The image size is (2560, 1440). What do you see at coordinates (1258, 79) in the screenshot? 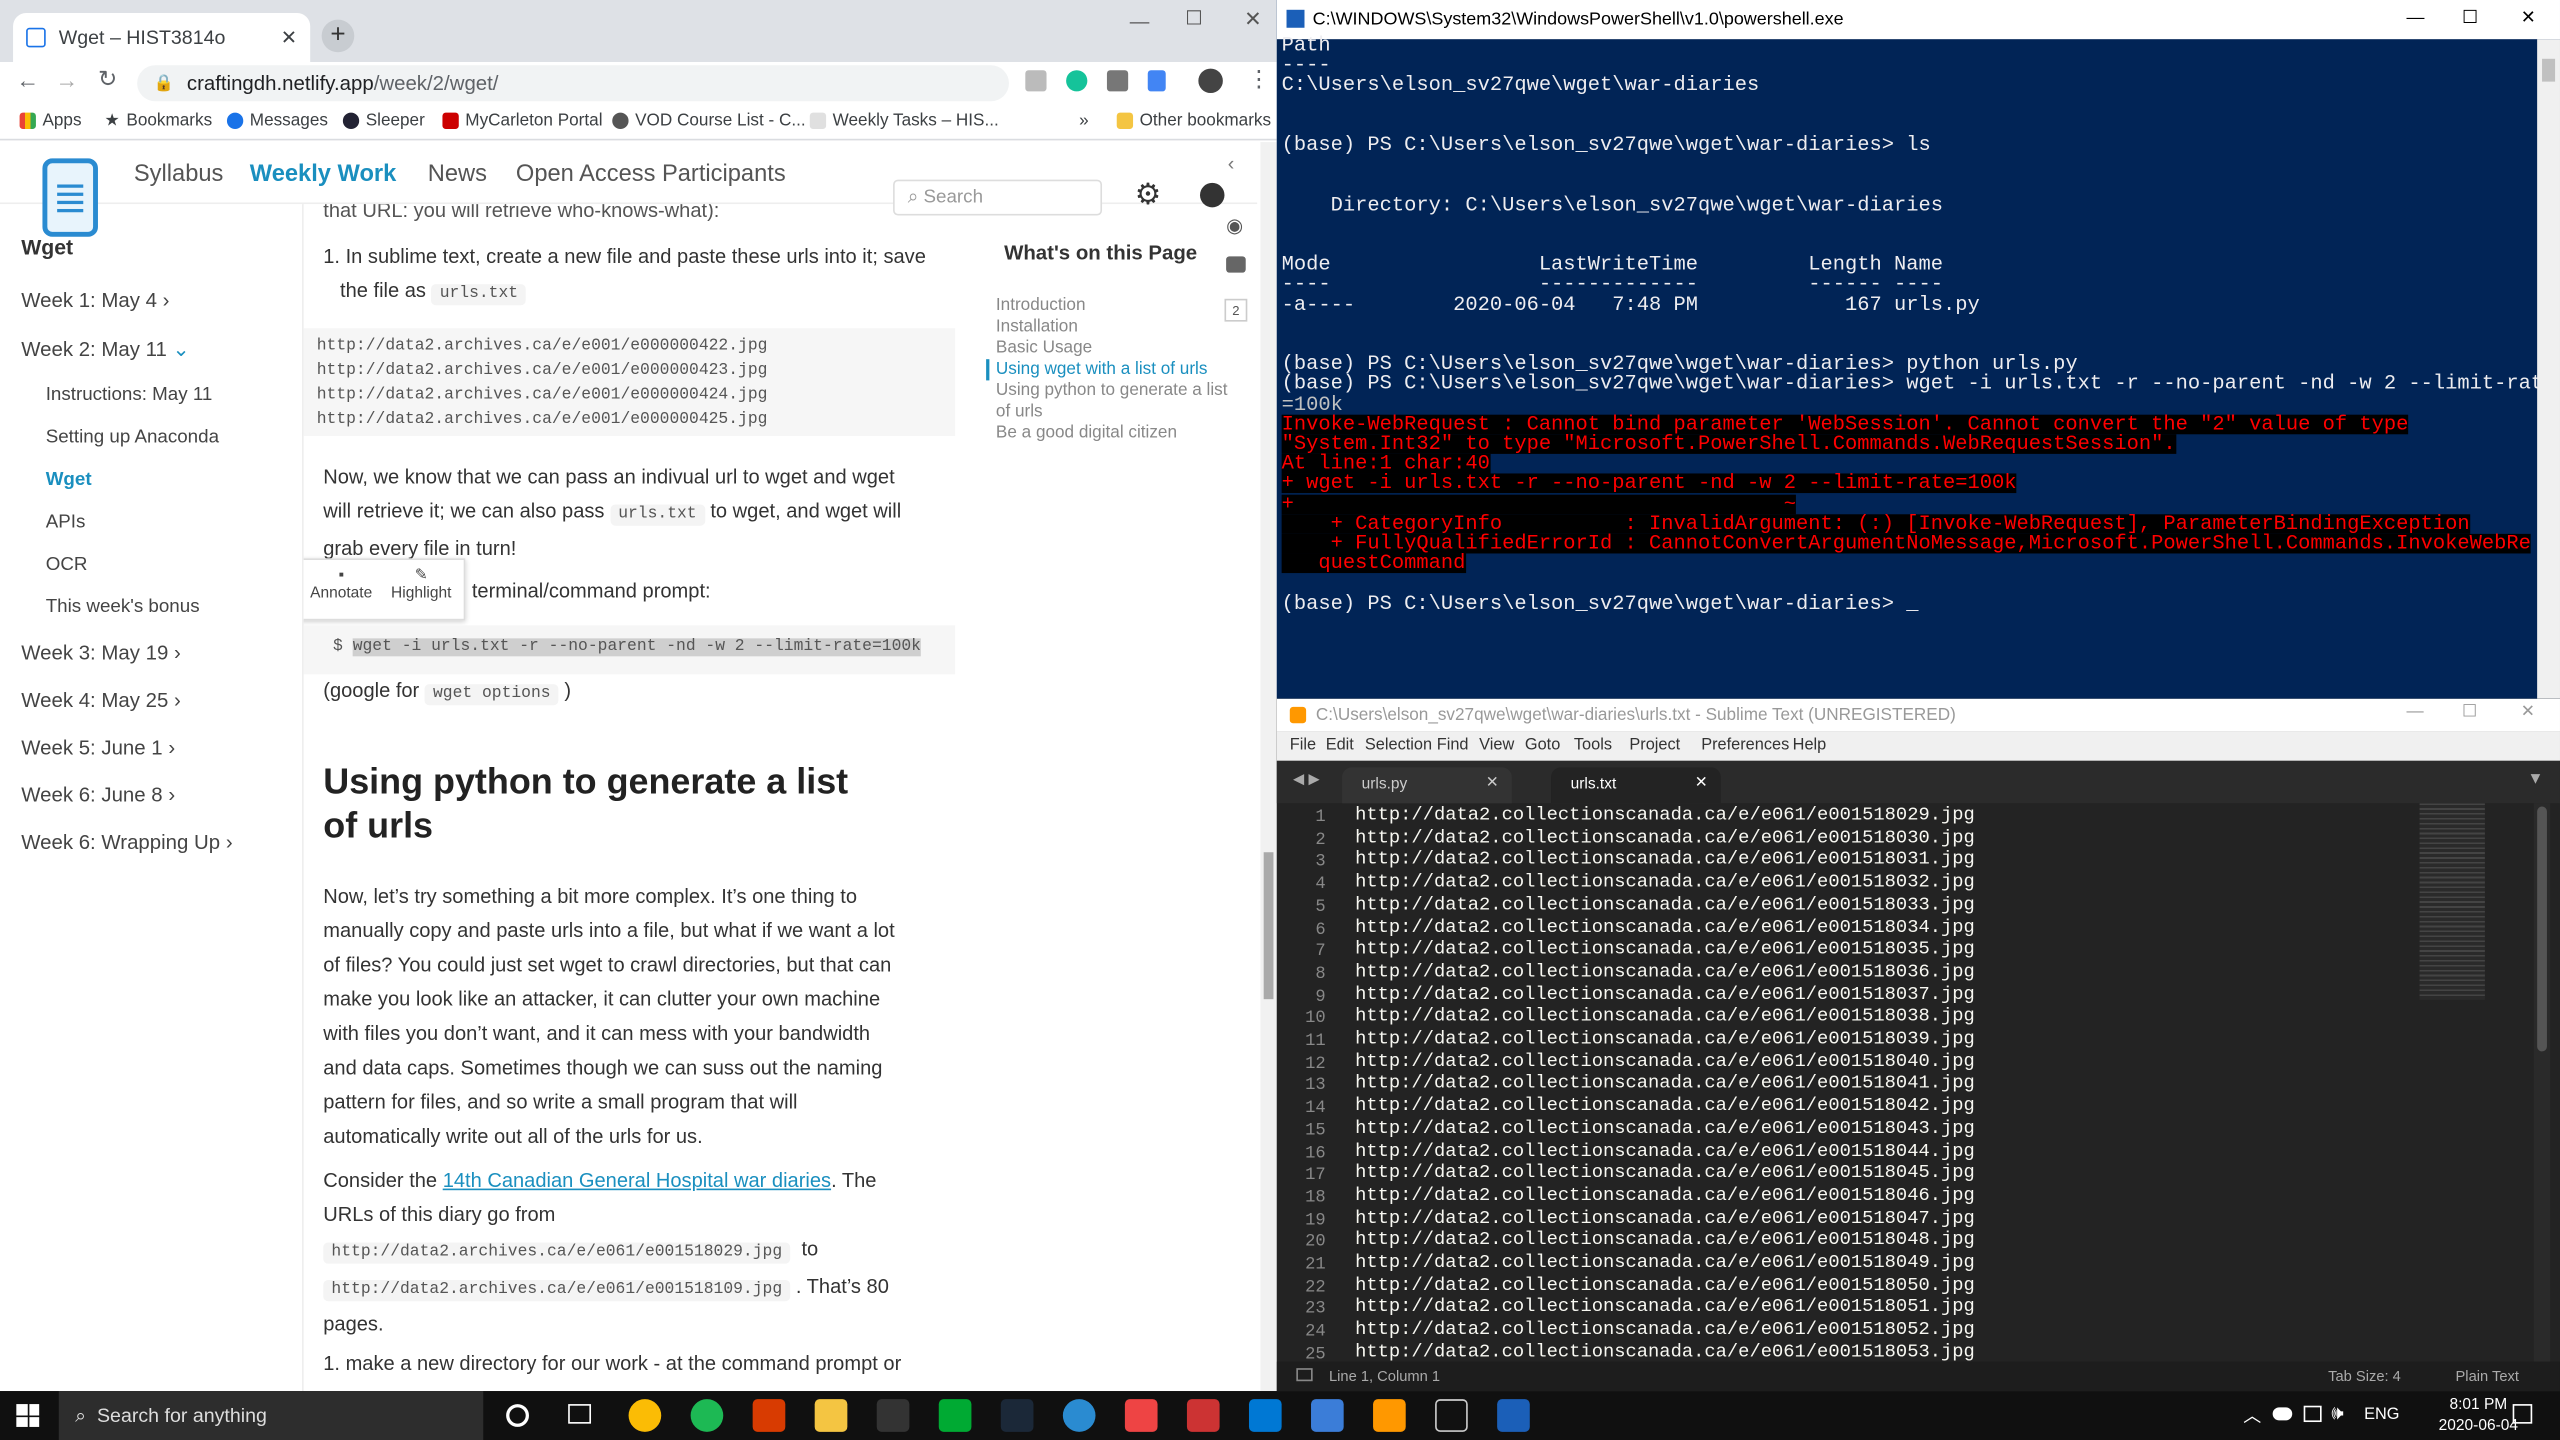
I see `menu-icon: ⋮` at bounding box center [1258, 79].